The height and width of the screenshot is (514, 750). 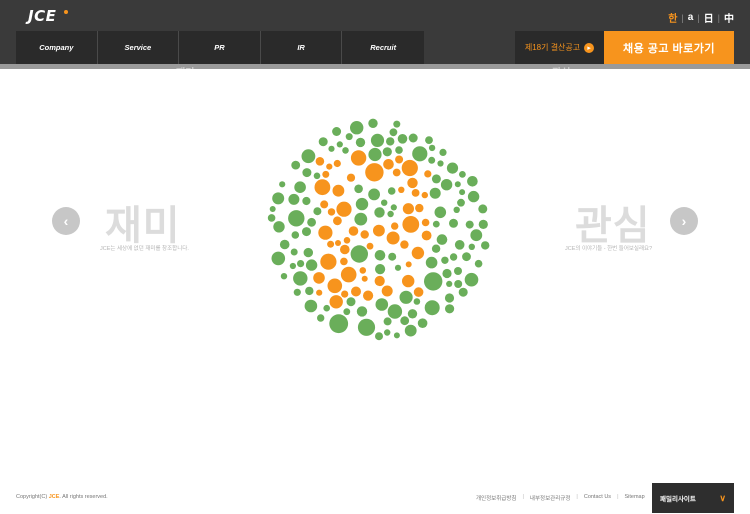 What do you see at coordinates (42, 16) in the screenshot?
I see `logo: JCE` at bounding box center [42, 16].